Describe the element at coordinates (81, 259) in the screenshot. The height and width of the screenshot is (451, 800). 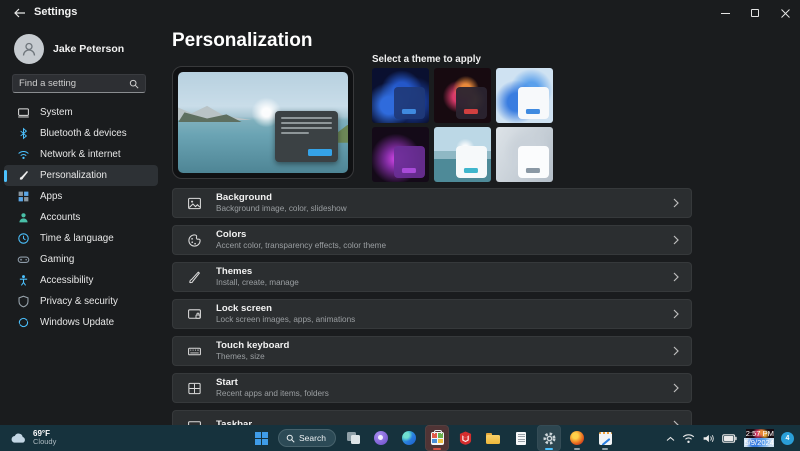
I see `sidebar-item-gaming: Gaming` at that location.